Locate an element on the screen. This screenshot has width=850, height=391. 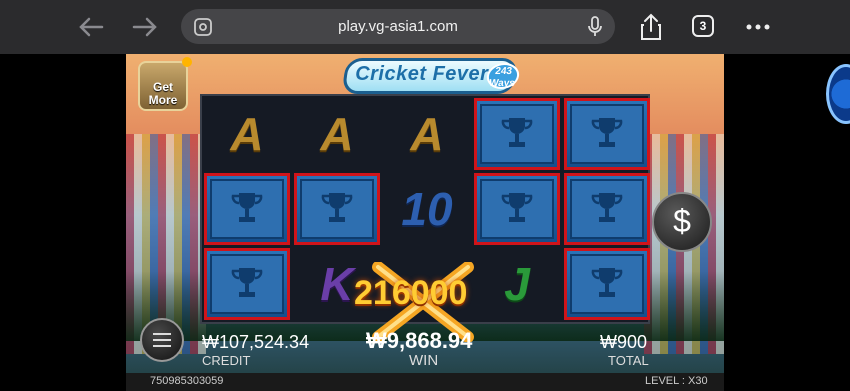
share-icon is located at coordinates (651, 27).